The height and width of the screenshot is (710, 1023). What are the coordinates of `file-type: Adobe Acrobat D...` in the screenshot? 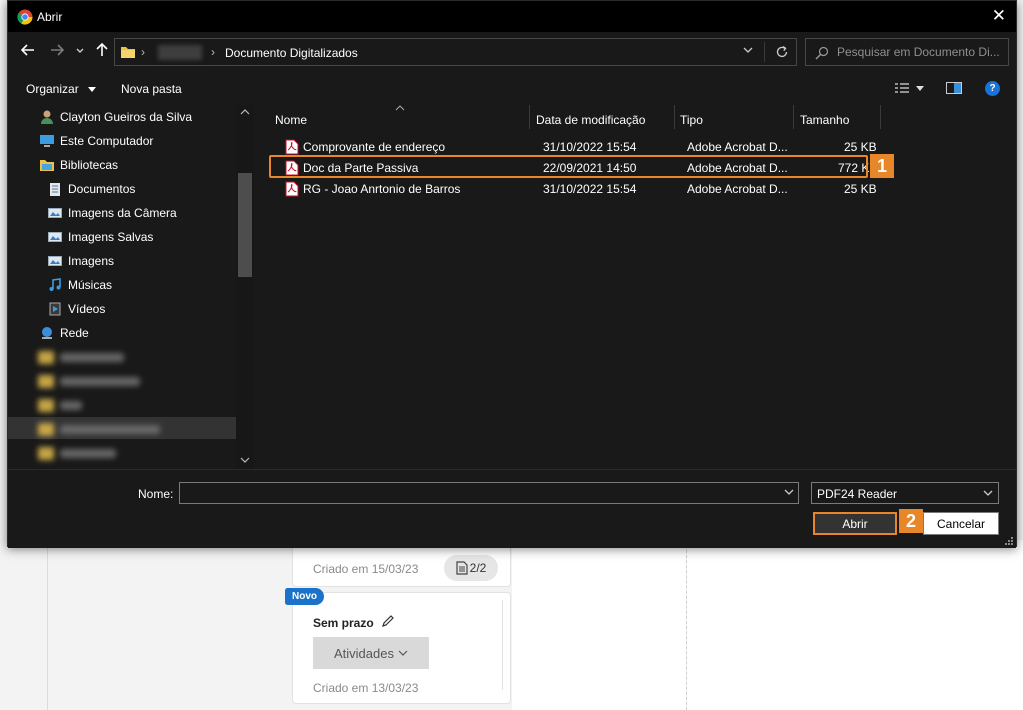 It's located at (737, 189).